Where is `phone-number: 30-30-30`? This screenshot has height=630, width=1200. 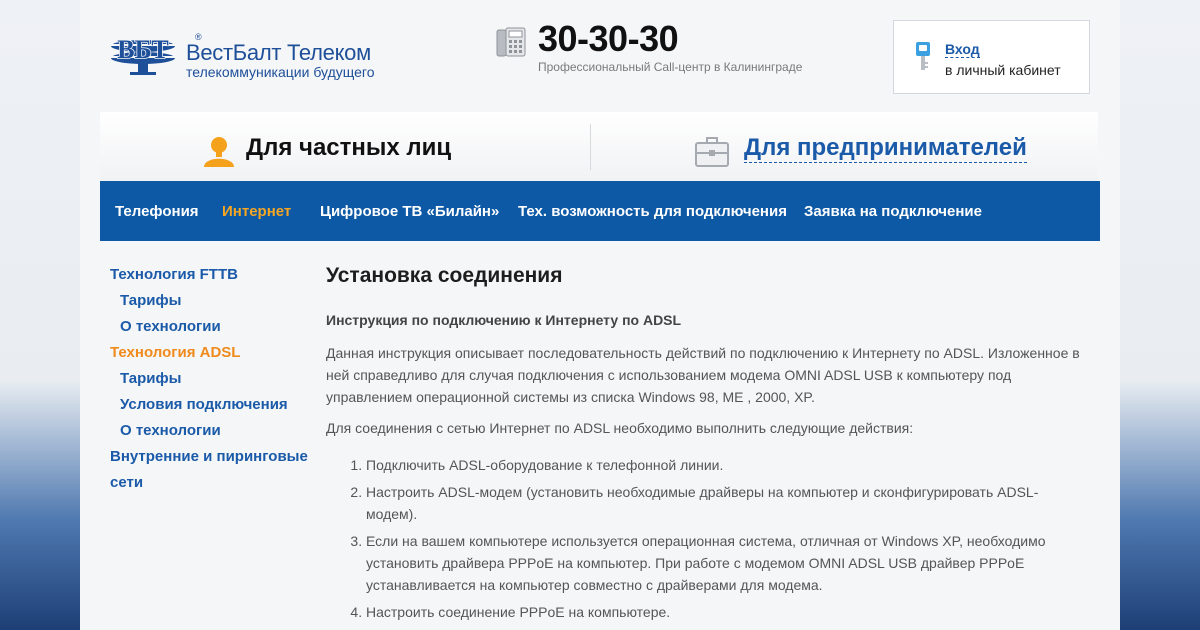 phone-number: 30-30-30 is located at coordinates (608, 39).